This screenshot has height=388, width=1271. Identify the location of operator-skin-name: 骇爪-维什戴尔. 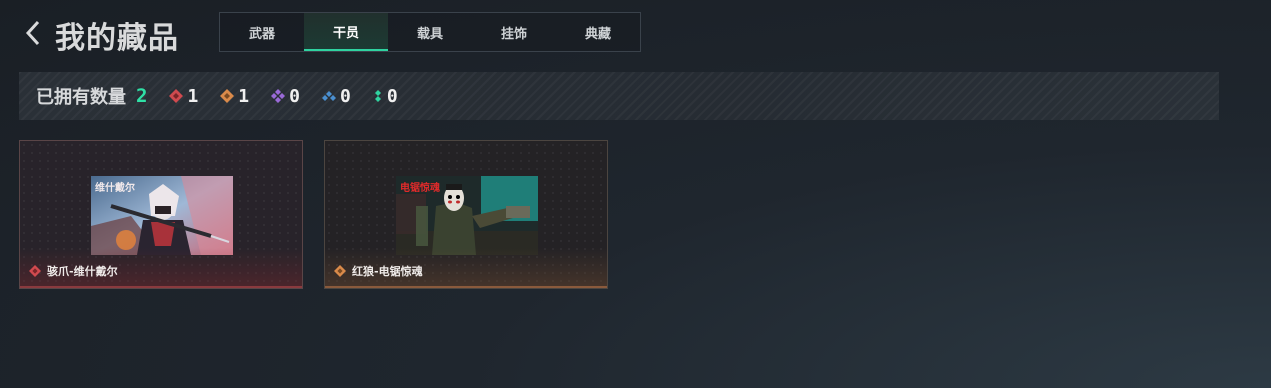
(82, 271).